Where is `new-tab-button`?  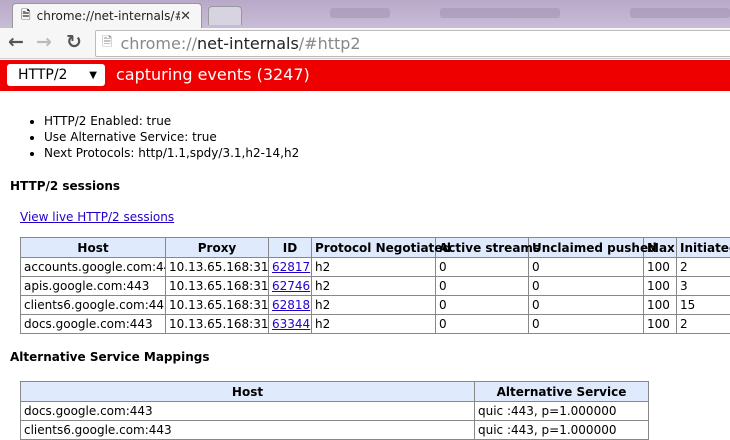 new-tab-button is located at coordinates (225, 15).